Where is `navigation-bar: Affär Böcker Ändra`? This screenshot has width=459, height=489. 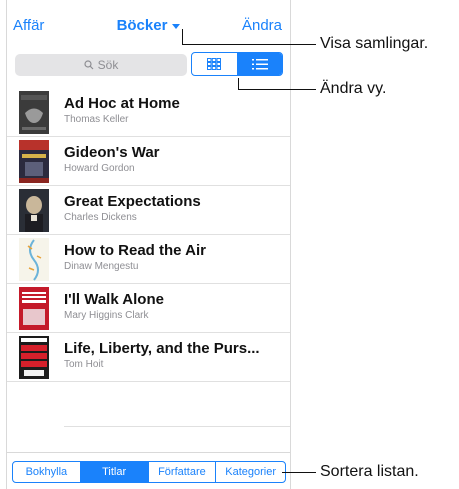 navigation-bar: Affär Böcker Ändra is located at coordinates (148, 23).